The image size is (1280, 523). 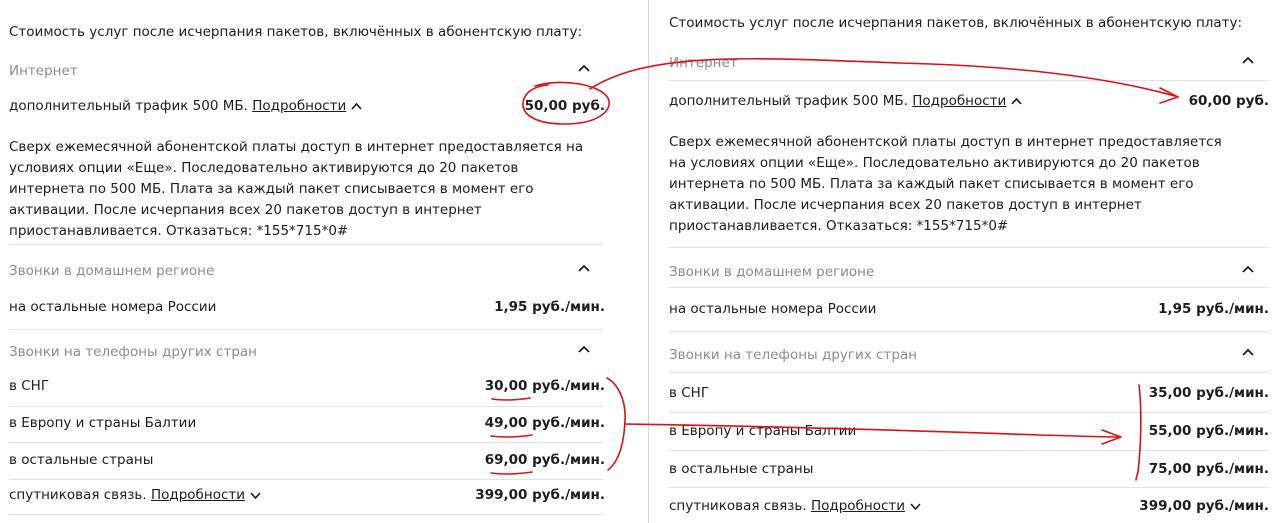 What do you see at coordinates (1228, 101) in the screenshot?
I see `extra-traffic-price: 60,00 руб.` at bounding box center [1228, 101].